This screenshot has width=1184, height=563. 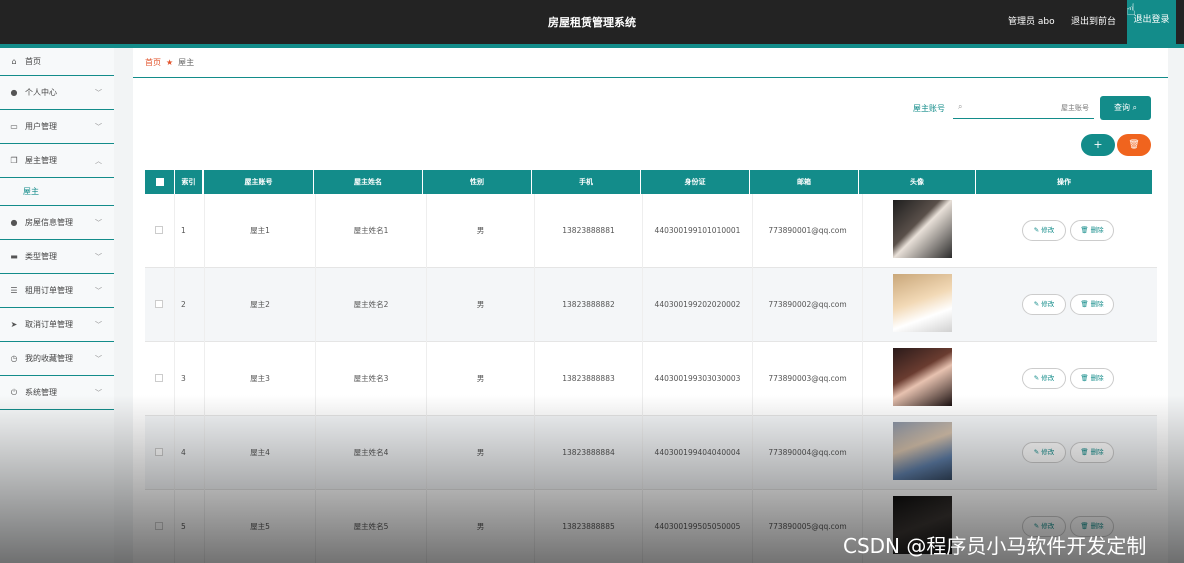 What do you see at coordinates (808, 305) in the screenshot?
I see `cell-email: 773890002@qq.com` at bounding box center [808, 305].